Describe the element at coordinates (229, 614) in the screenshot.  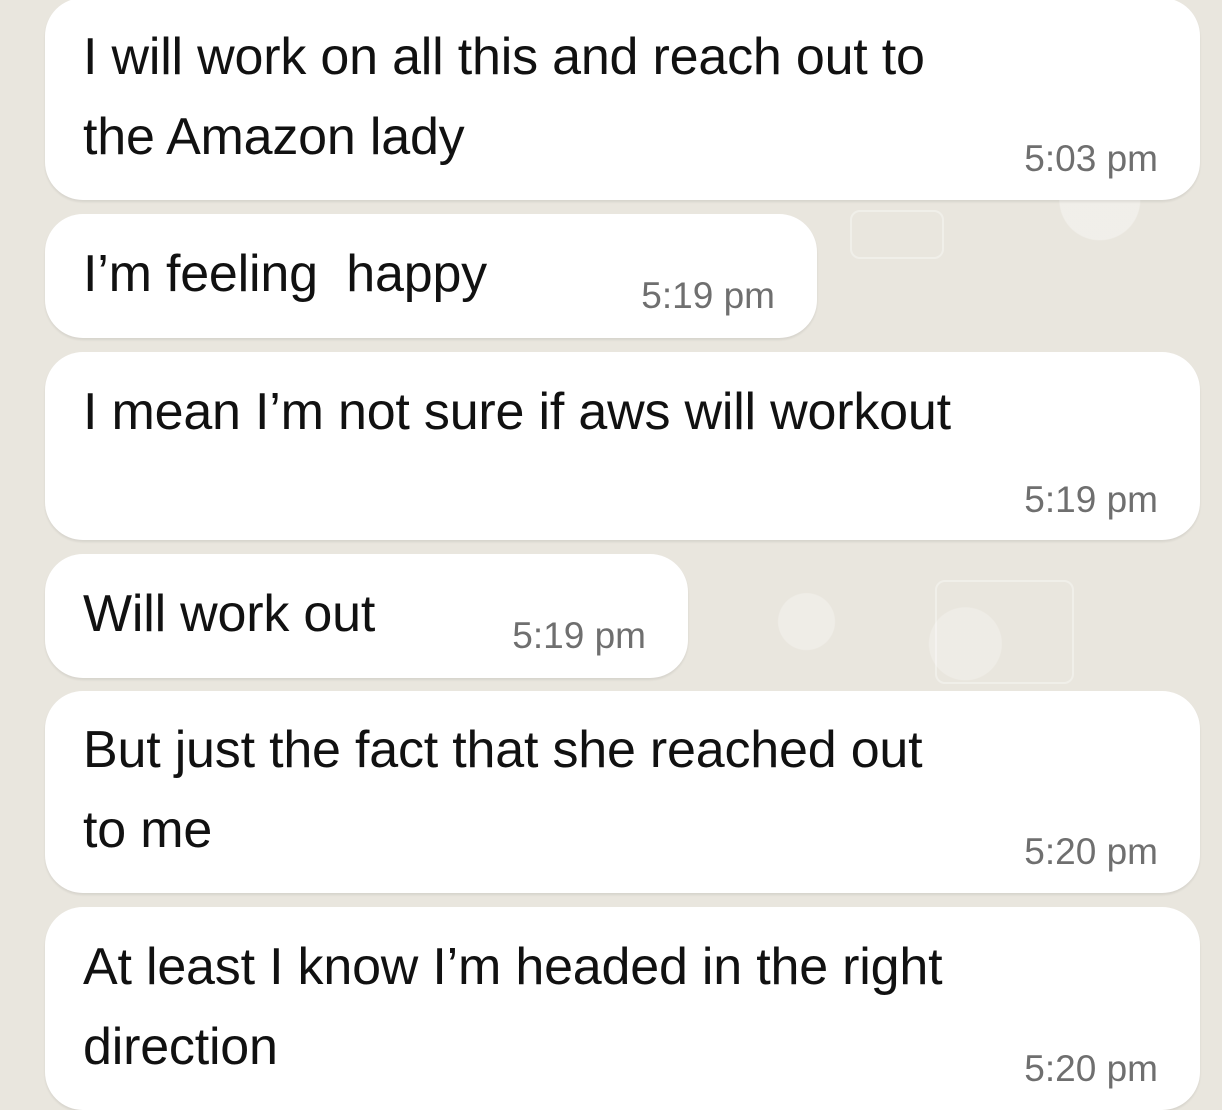
I see `message-text-line: Will work out` at that location.